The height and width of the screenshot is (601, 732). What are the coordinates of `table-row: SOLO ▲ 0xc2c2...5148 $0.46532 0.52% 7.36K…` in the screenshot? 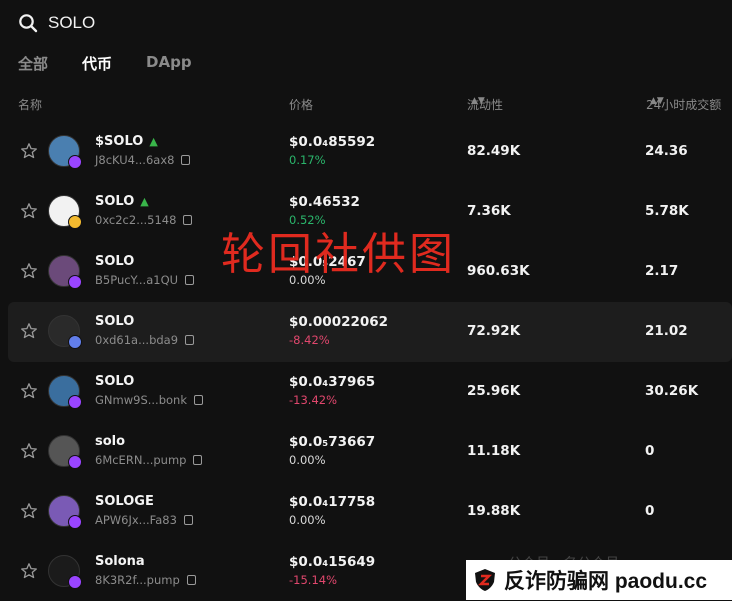 It's located at (370, 212).